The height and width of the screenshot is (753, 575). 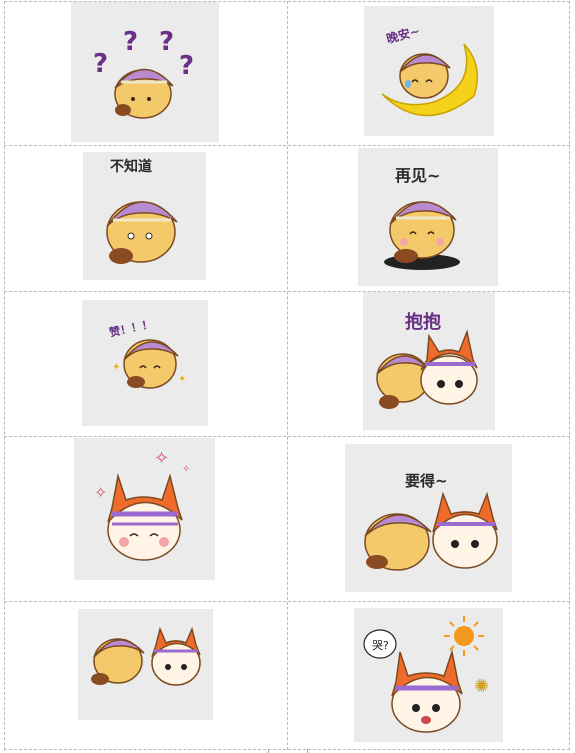 I want to click on will-do-illustration, so click(x=431, y=531).